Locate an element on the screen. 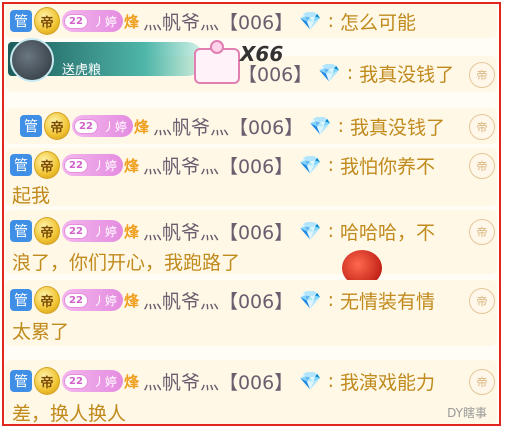 The height and width of the screenshot is (430, 505). message-text: 无情装有情 is located at coordinates (388, 301).